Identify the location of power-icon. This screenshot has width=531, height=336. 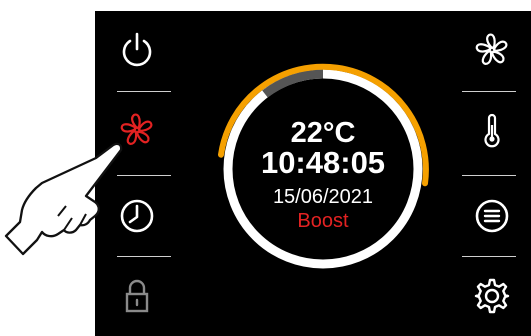
(137, 49).